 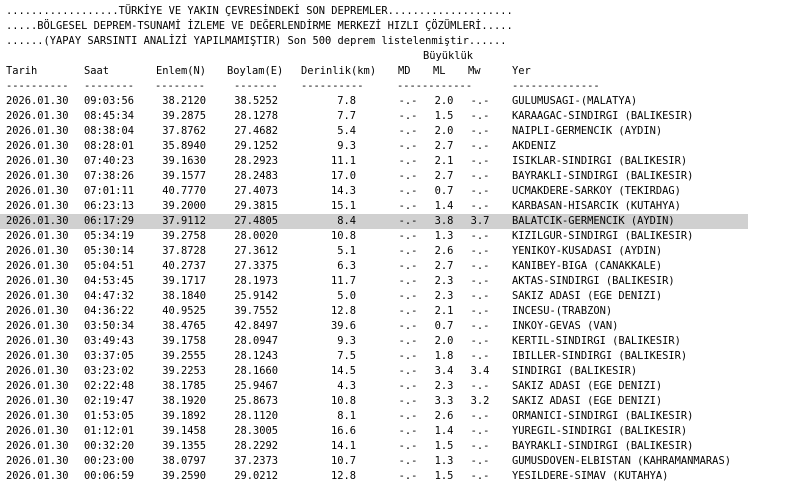 What do you see at coordinates (444, 191) in the screenshot?
I see `cell-ml: 0.7` at bounding box center [444, 191].